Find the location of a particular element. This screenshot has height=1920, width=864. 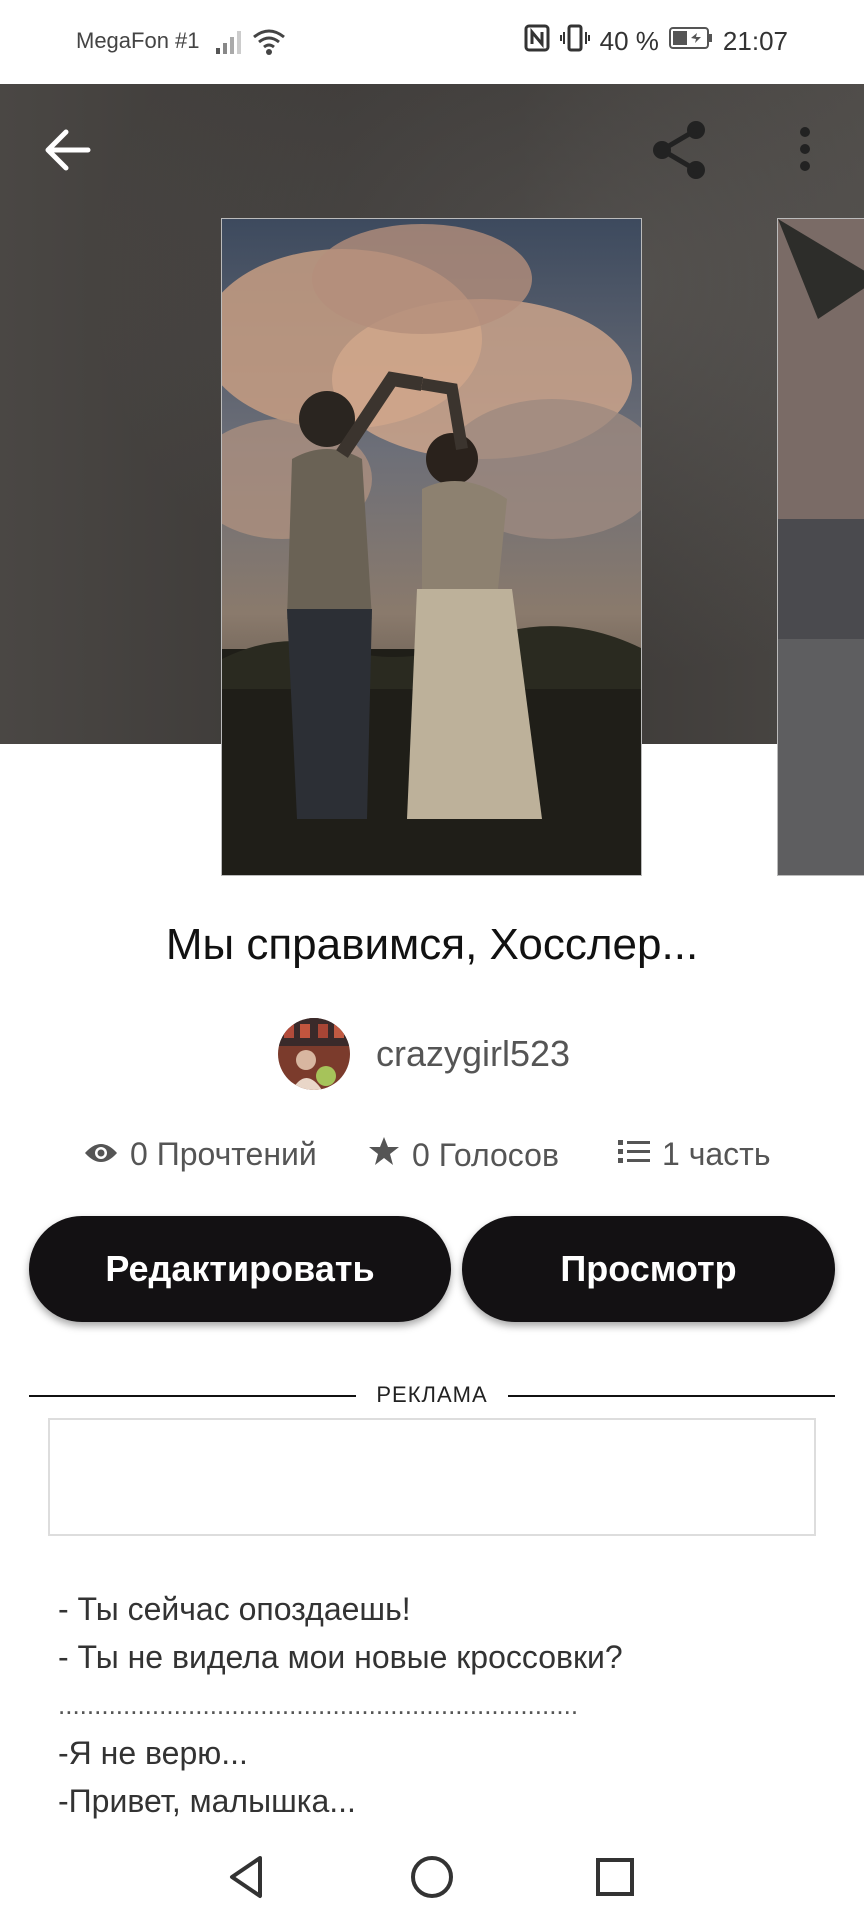

author-row: crazygirl523 is located at coordinates (424, 1054).